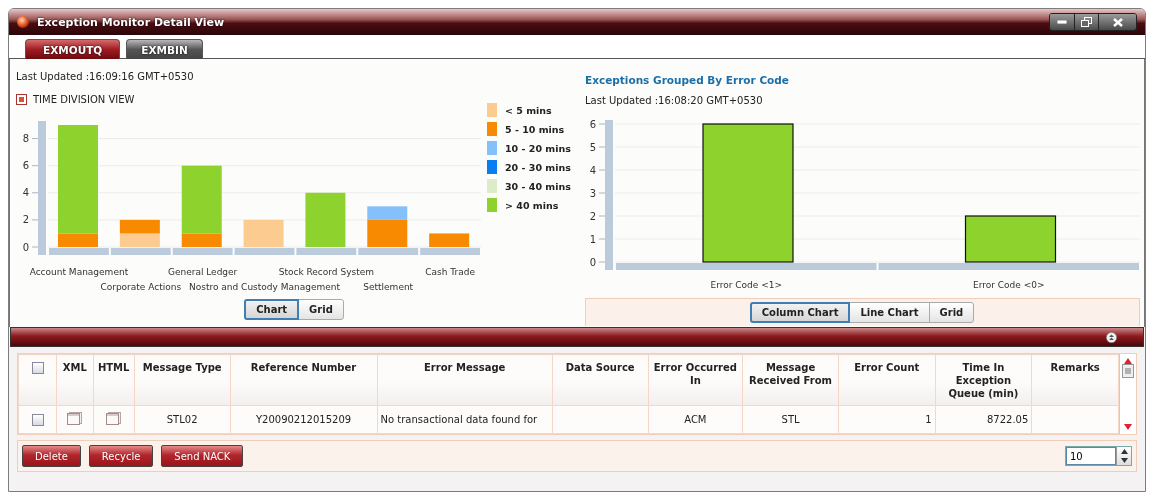  I want to click on tick-label: 8, so click(25, 139).